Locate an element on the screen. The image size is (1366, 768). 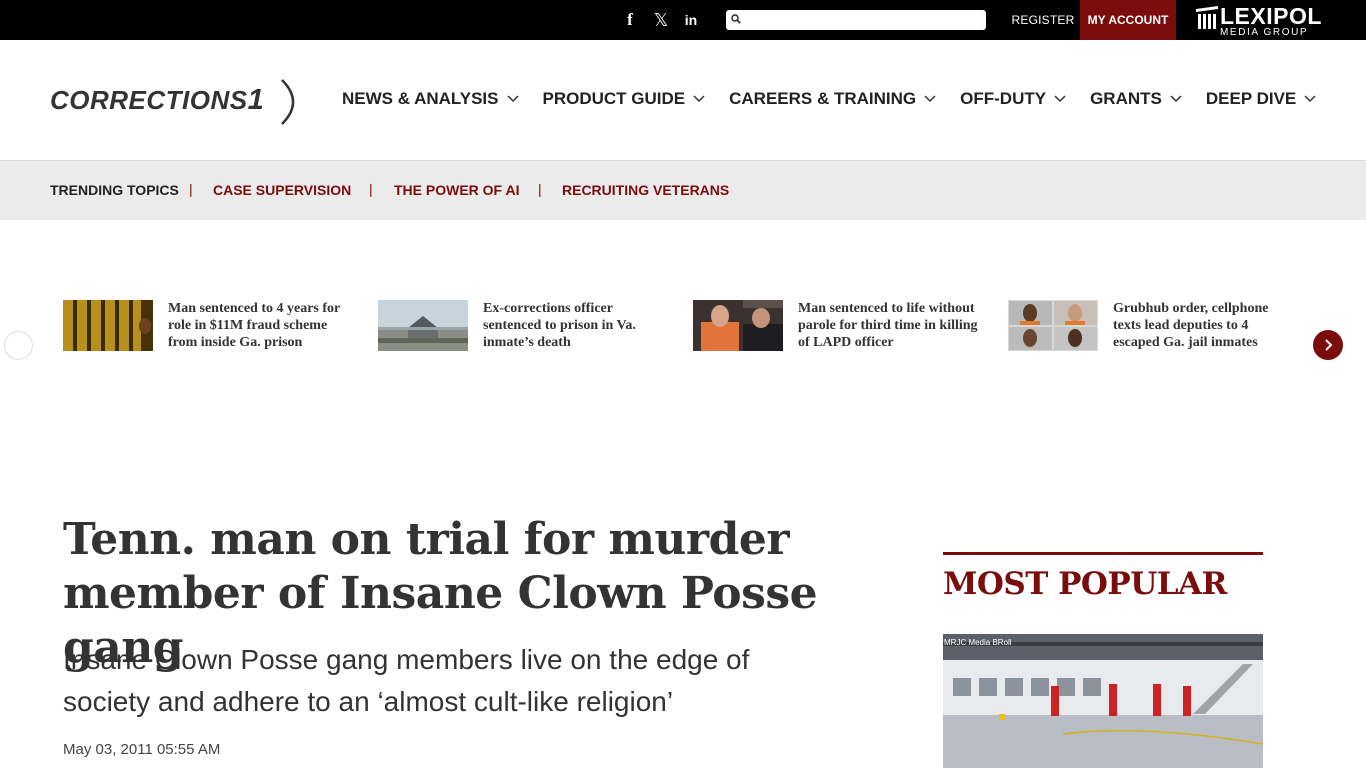
article-date: May 03, 2011 05:55 AM is located at coordinates (142, 749).